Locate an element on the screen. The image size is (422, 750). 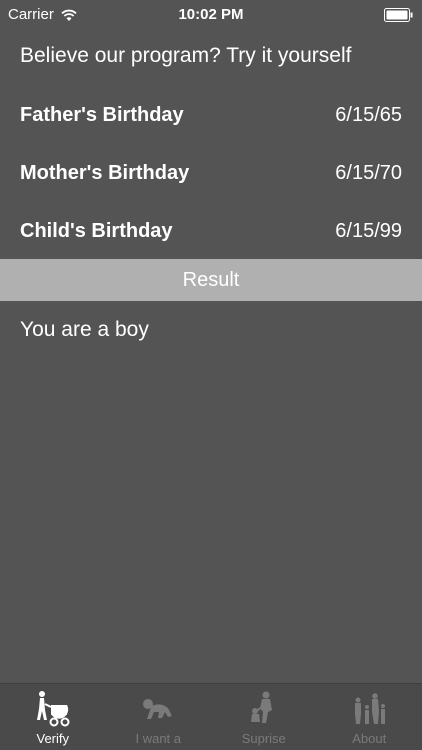
mother-birthday-row: Mother's Birthday 6/15/70 is located at coordinates (211, 173).